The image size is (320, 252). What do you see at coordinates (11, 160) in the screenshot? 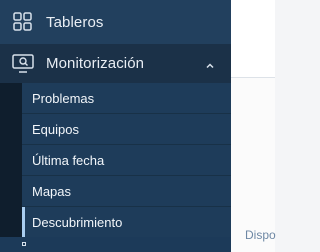
I see `submenu-left-gutter` at bounding box center [11, 160].